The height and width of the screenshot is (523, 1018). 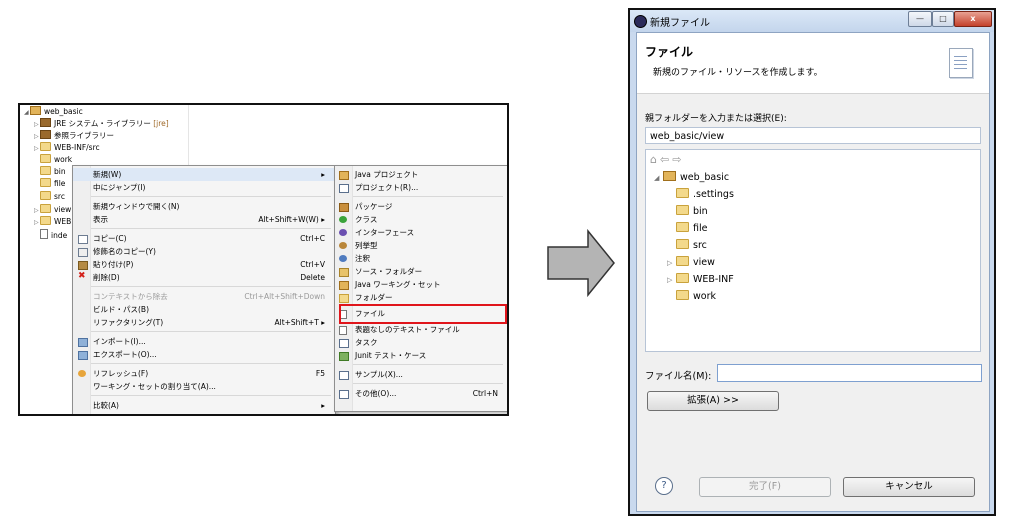 What do you see at coordinates (421, 258) in the screenshot?
I see `submenu-item-annotation: 注釈` at bounding box center [421, 258].